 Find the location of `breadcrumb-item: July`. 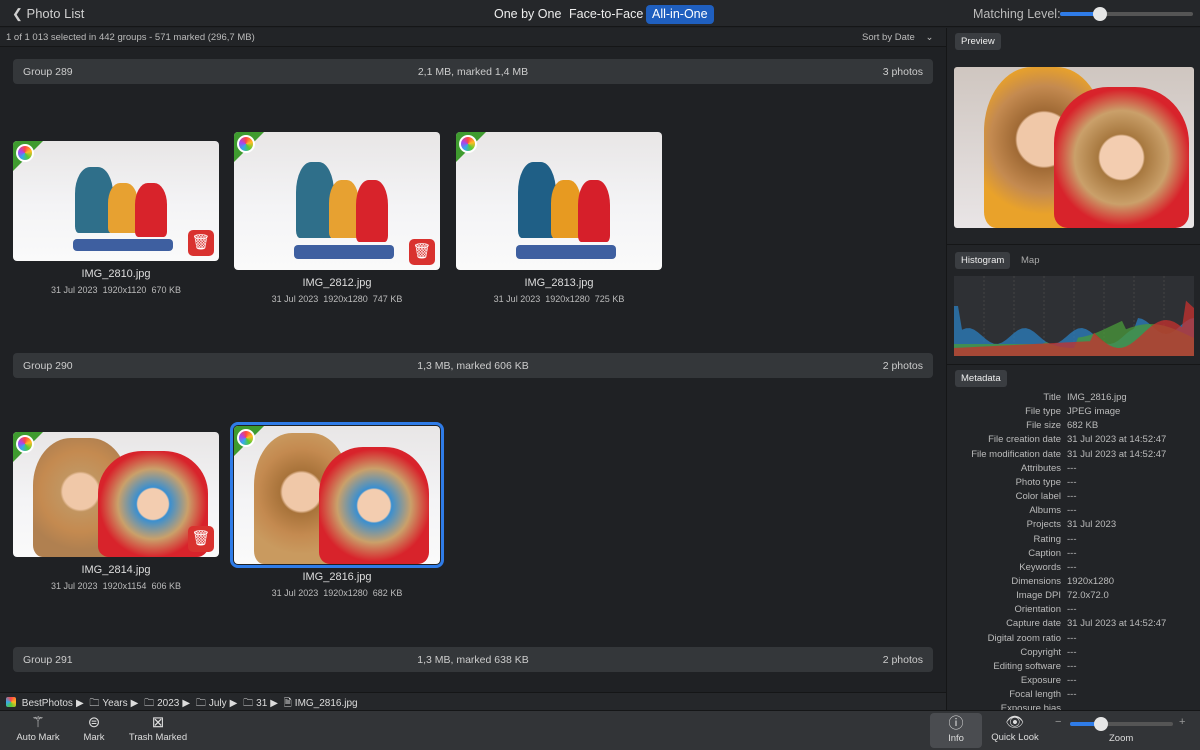

breadcrumb-item: July is located at coordinates (218, 703).